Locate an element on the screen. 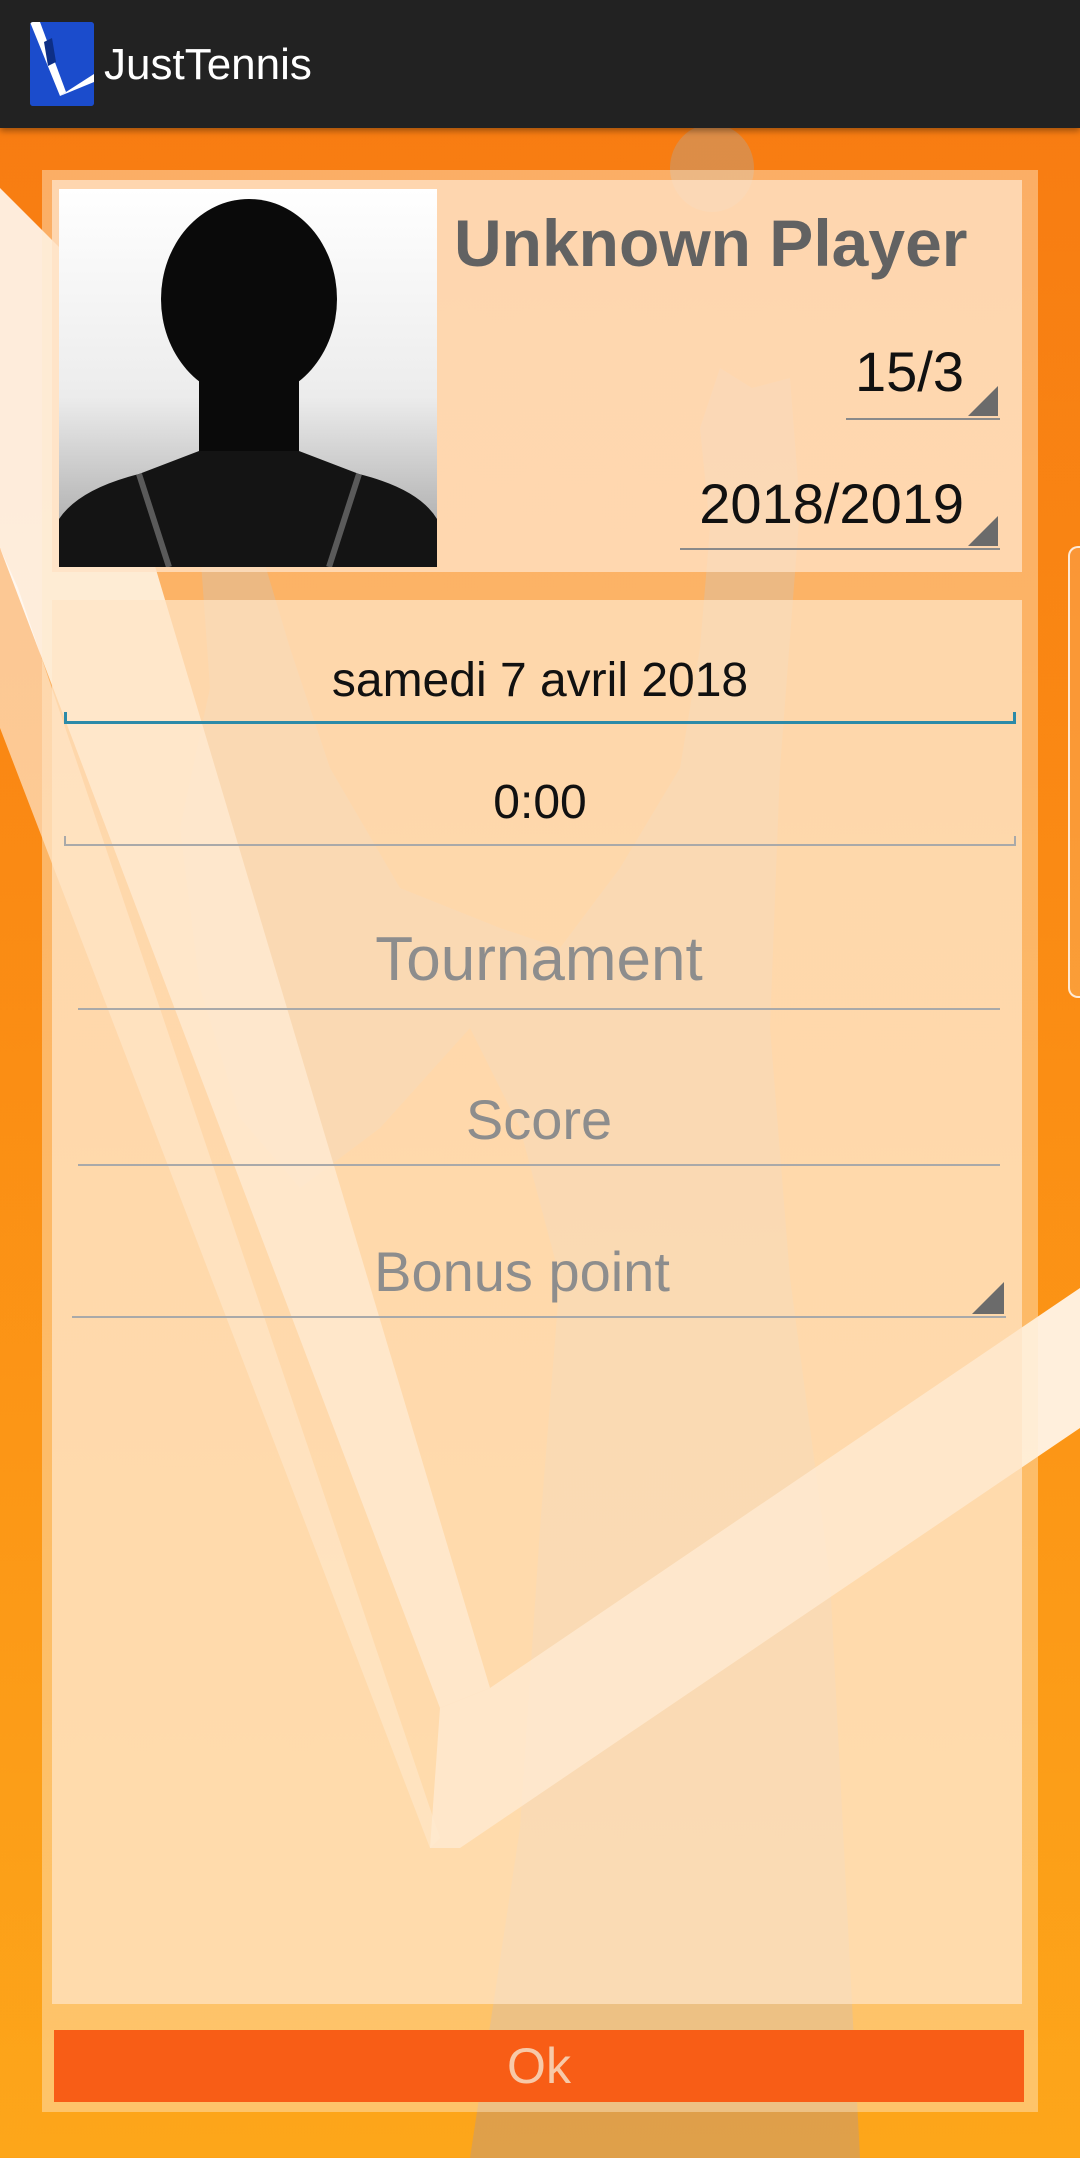  ranking-dropdown: 15/3 is located at coordinates (923, 377).